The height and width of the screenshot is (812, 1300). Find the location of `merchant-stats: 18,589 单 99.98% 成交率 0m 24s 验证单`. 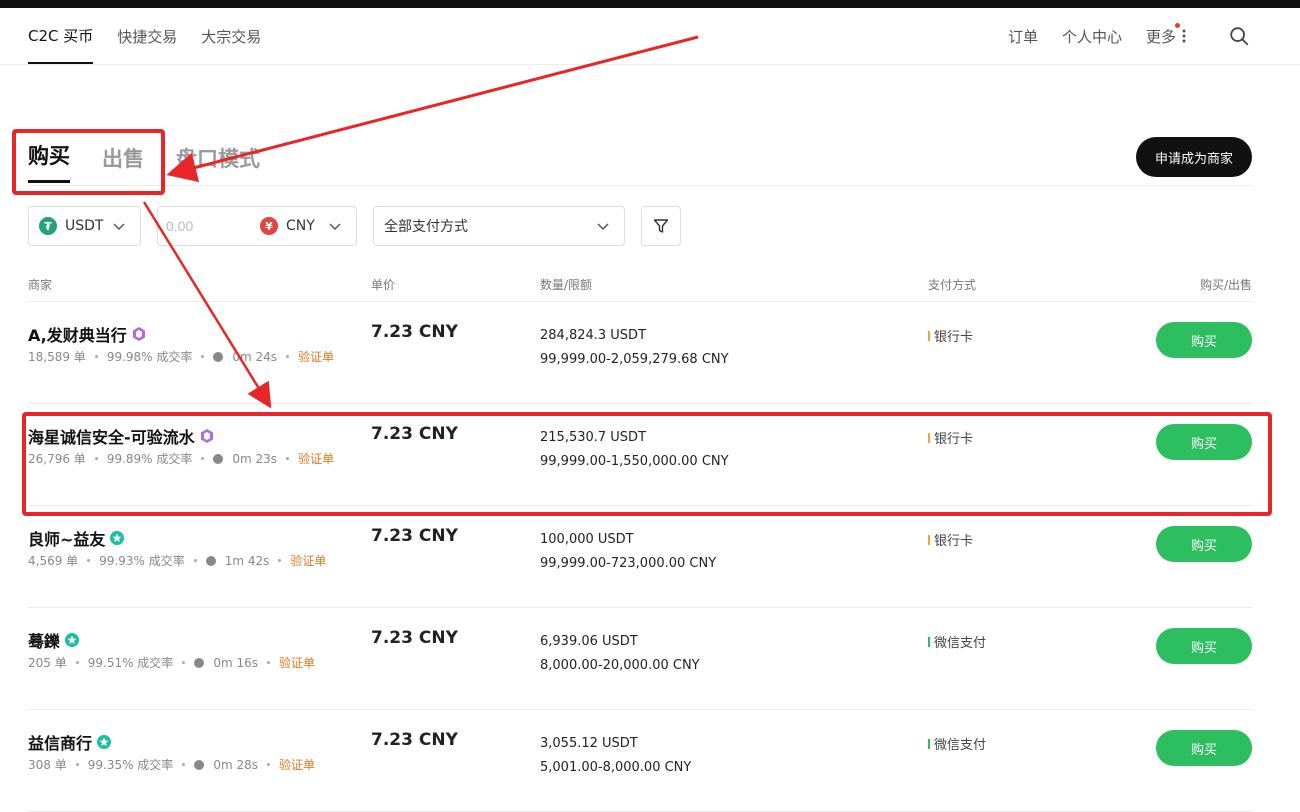

merchant-stats: 18,589 单 99.98% 成交率 0m 24s 验证单 is located at coordinates (181, 356).